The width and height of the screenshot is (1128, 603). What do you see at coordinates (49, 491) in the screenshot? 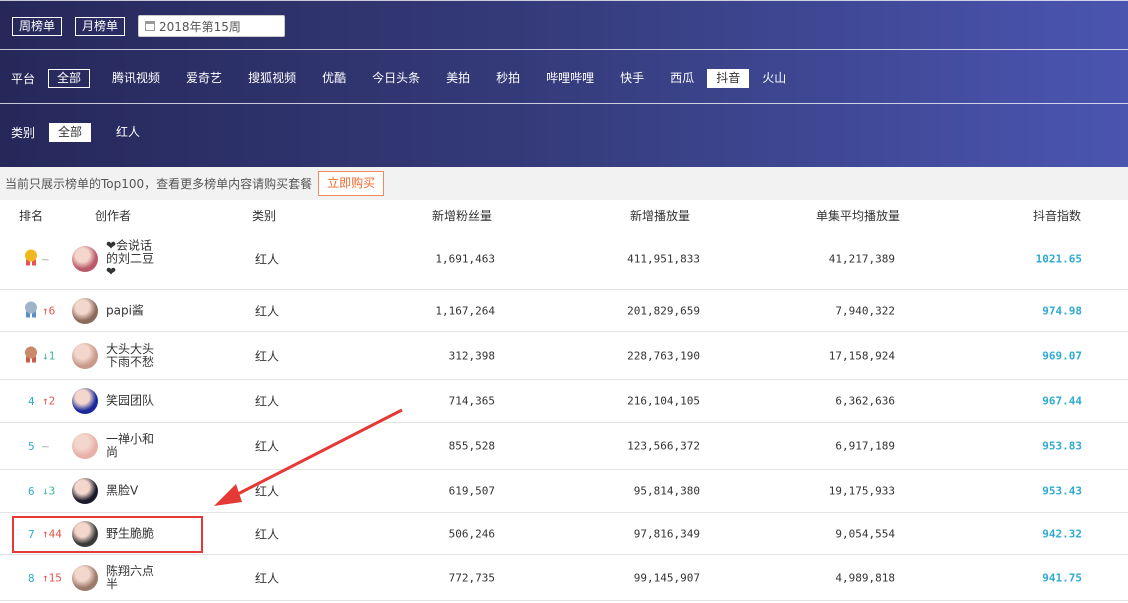
I see `rank-change: ↓3` at bounding box center [49, 491].